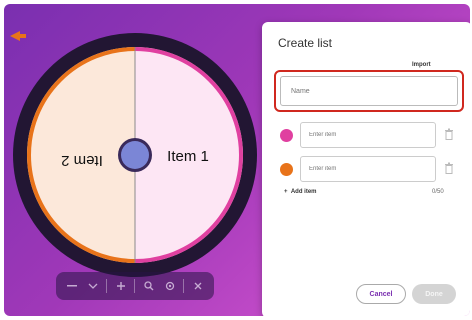 The image size is (472, 320). Describe the element at coordinates (434, 294) in the screenshot. I see `done-button: Done` at that location.